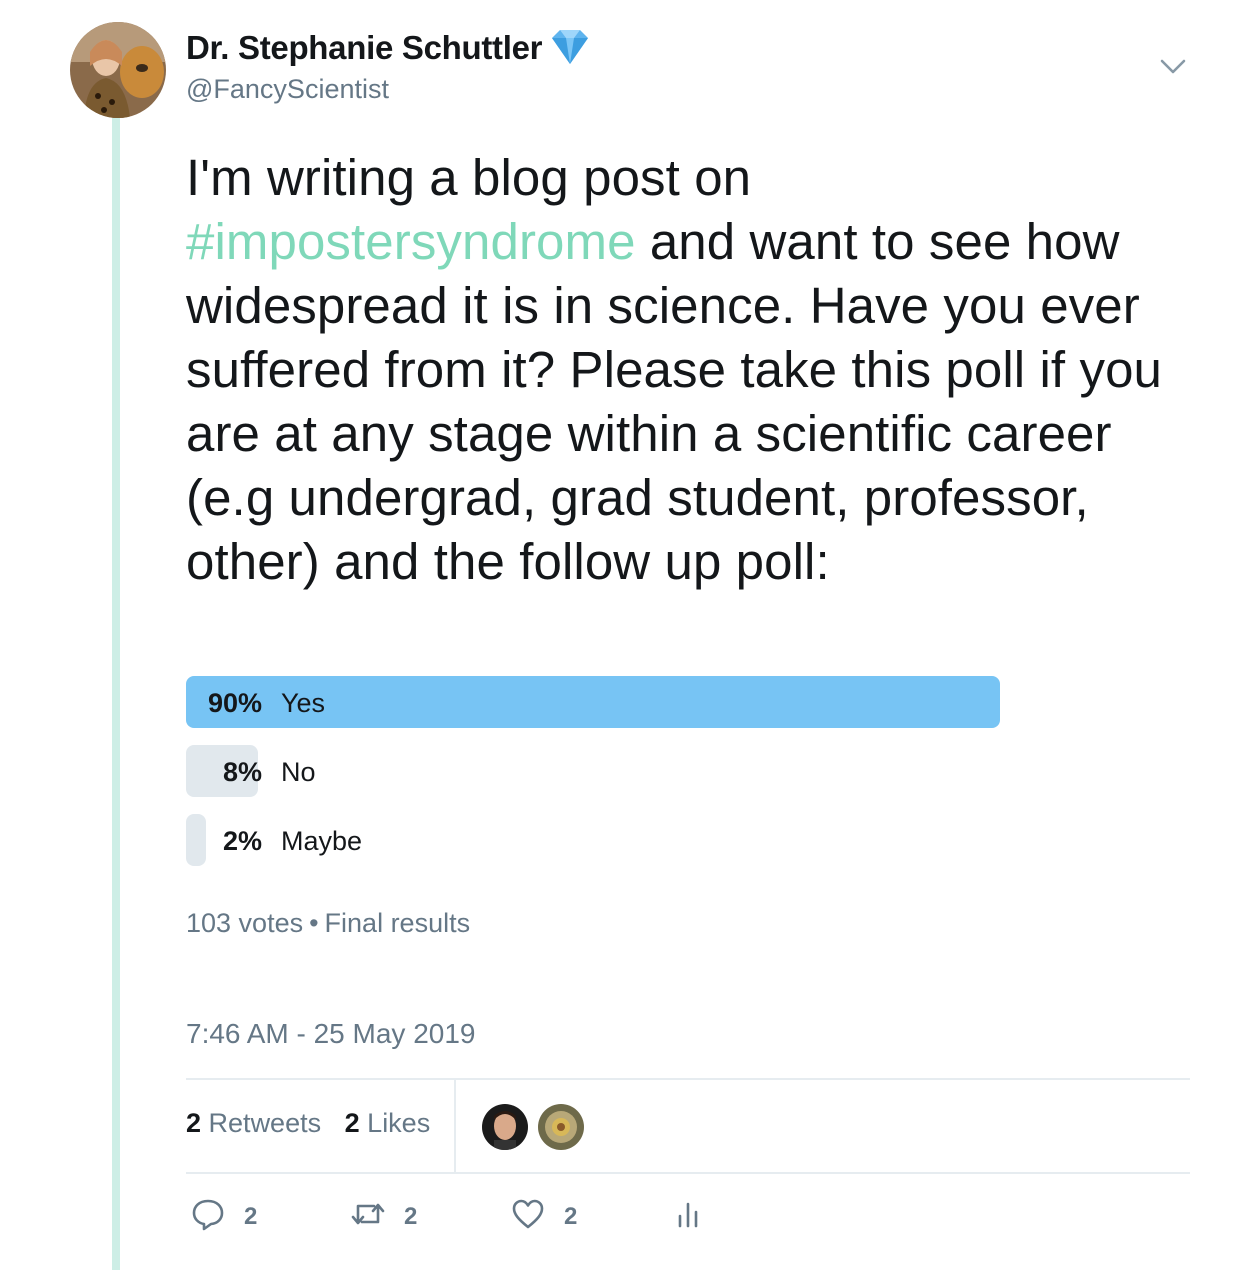 The width and height of the screenshot is (1250, 1270). What do you see at coordinates (397, 923) in the screenshot?
I see `poll-status: Final results` at bounding box center [397, 923].